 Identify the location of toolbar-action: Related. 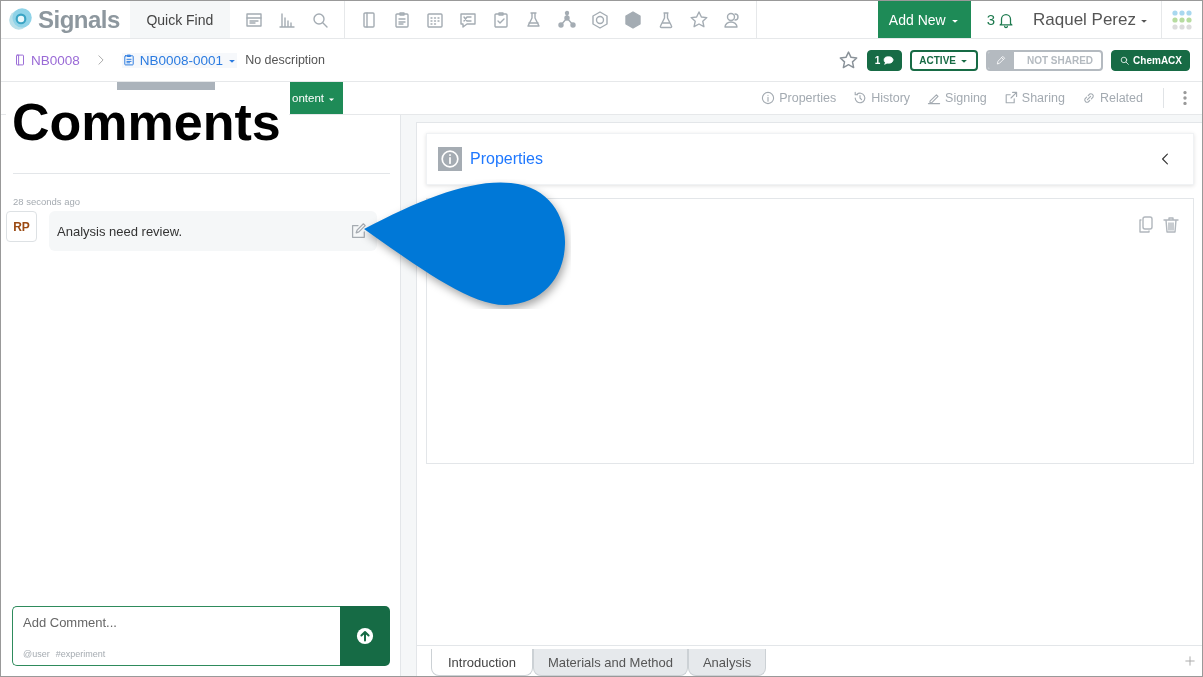
(1111, 98).